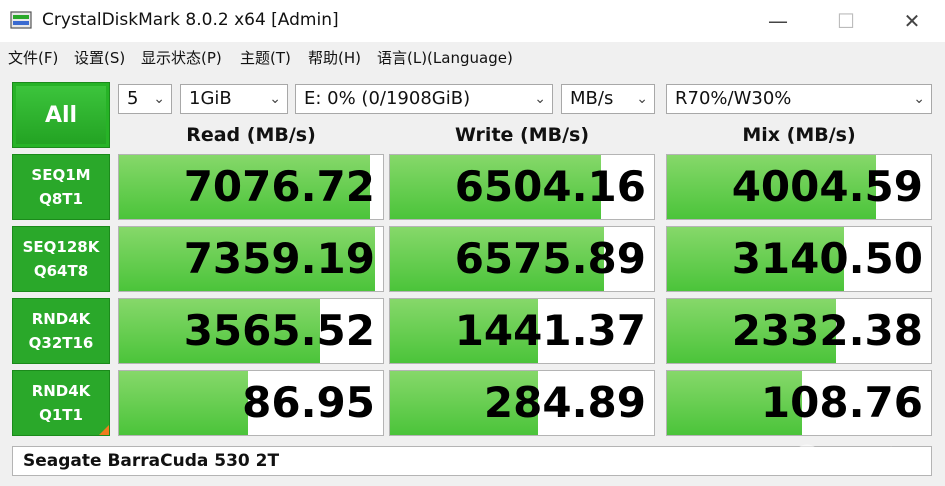 This screenshot has width=945, height=486. I want to click on app-icon, so click(21, 20).